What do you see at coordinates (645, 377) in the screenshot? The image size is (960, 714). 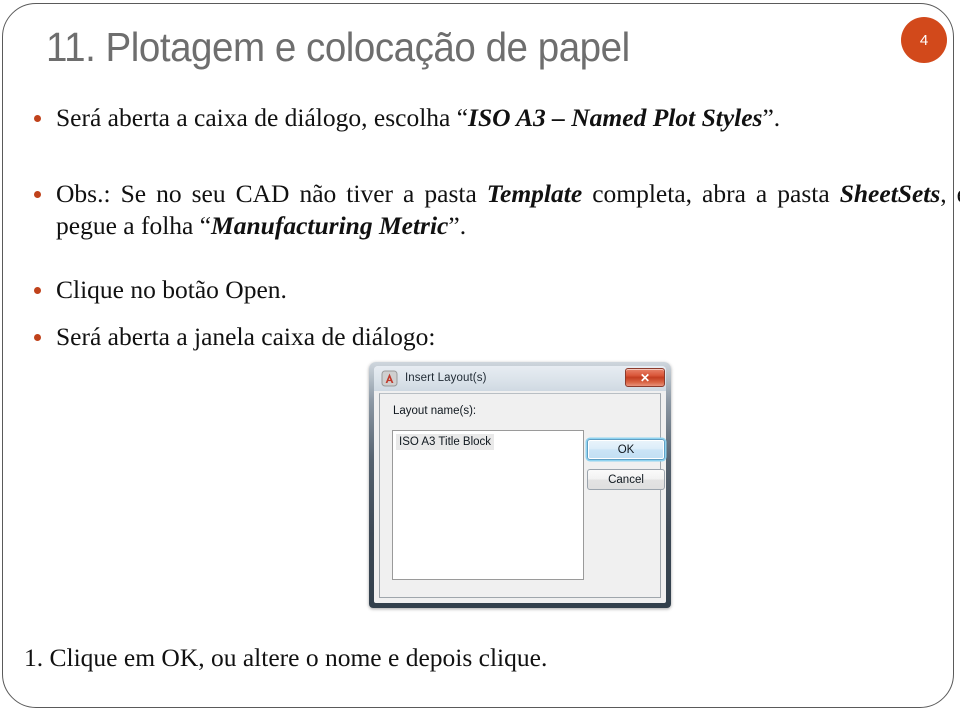 I see `close-icon: ✕` at bounding box center [645, 377].